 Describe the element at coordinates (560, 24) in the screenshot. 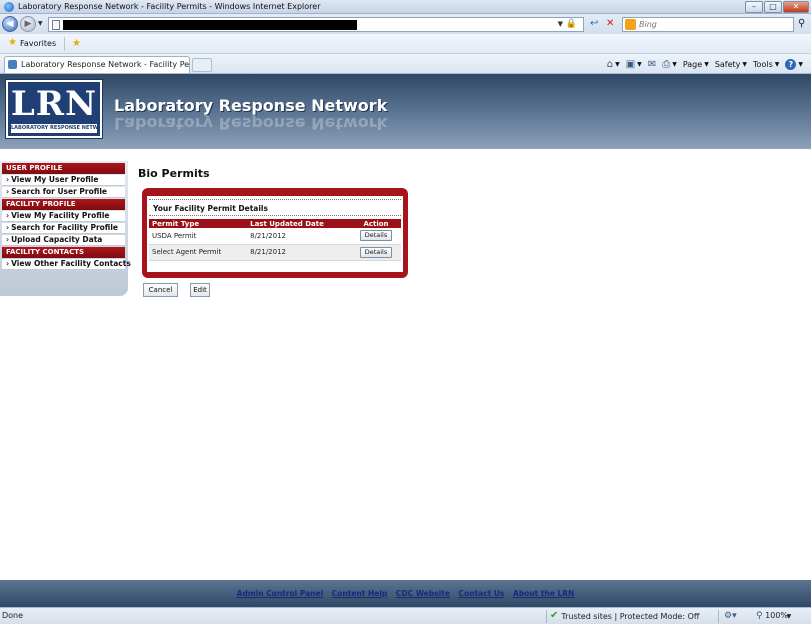

I see `address-dropdown-icon: ▼` at that location.